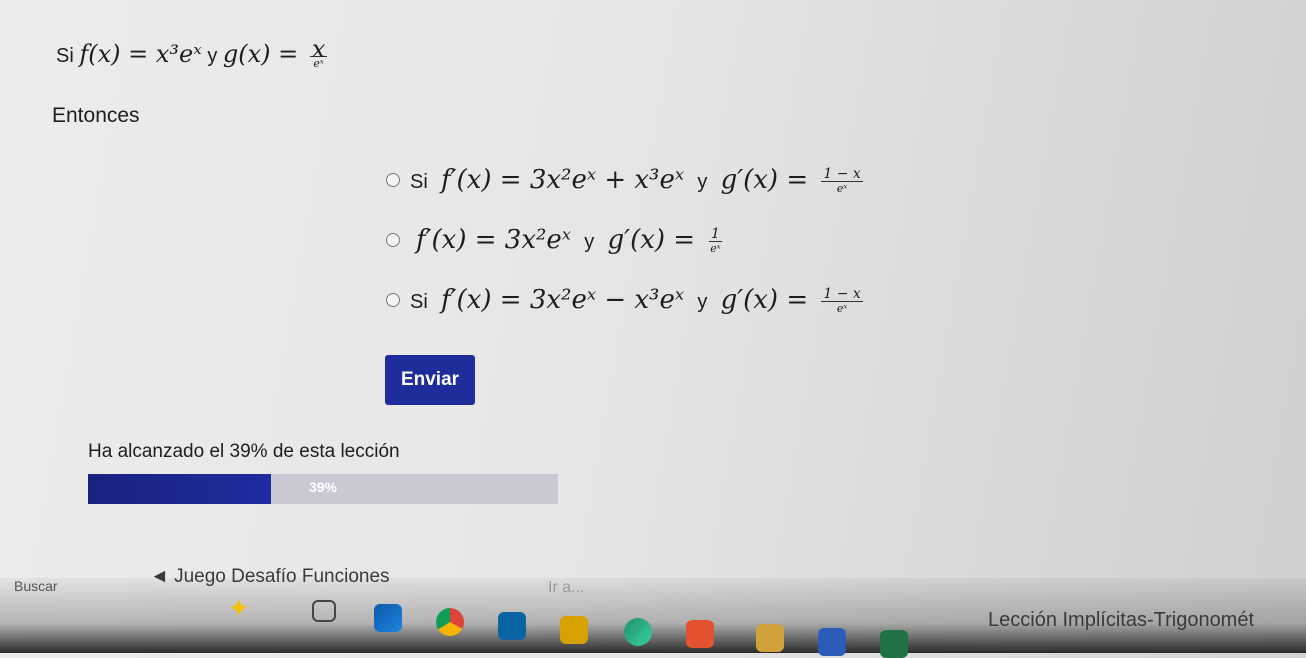 The height and width of the screenshot is (658, 1306). What do you see at coordinates (894, 644) in the screenshot?
I see `excel-icon` at bounding box center [894, 644].